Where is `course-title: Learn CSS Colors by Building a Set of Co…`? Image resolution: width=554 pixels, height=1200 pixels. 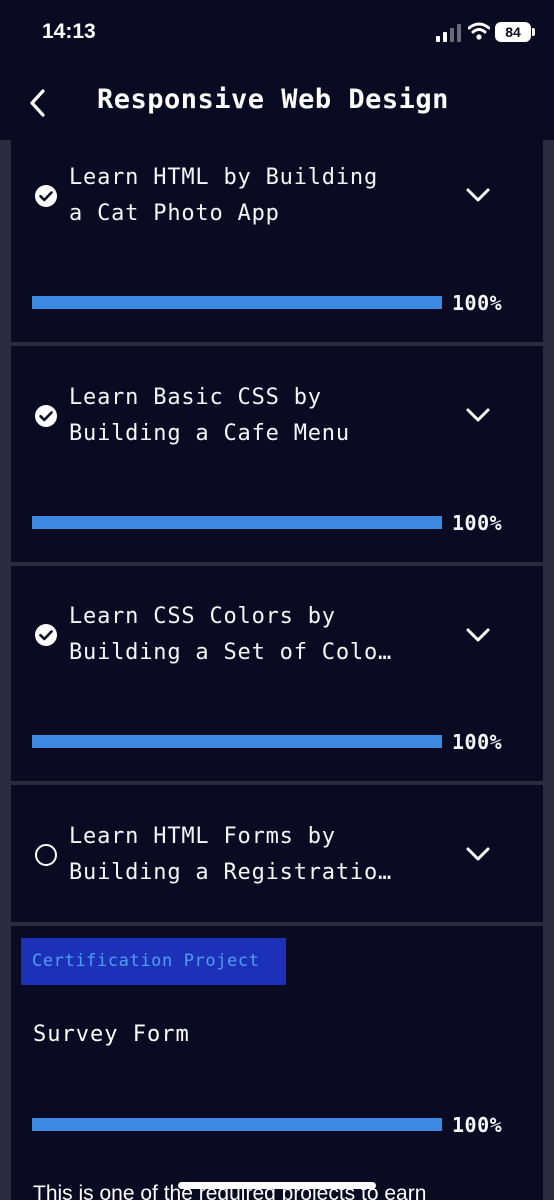
course-title: Learn CSS Colors by Building a Set of Co… is located at coordinates (231, 634).